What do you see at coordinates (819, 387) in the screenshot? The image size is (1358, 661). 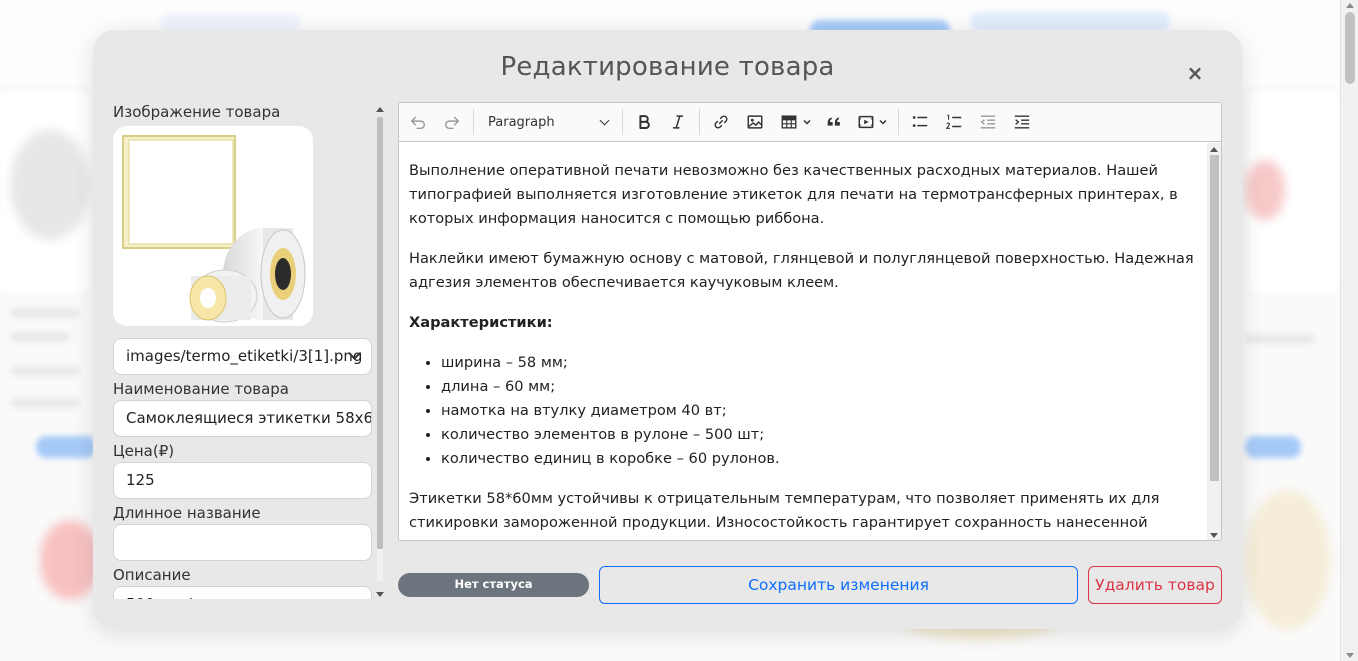 I see `list-item: длина – 60 мм;` at bounding box center [819, 387].